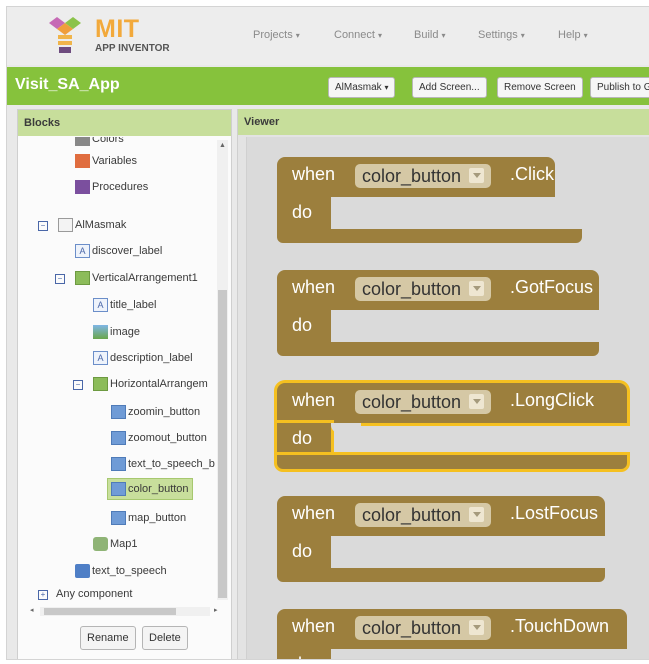 This screenshot has width=649, height=664. I want to click on screen-select-label: AlMasmak, so click(358, 87).